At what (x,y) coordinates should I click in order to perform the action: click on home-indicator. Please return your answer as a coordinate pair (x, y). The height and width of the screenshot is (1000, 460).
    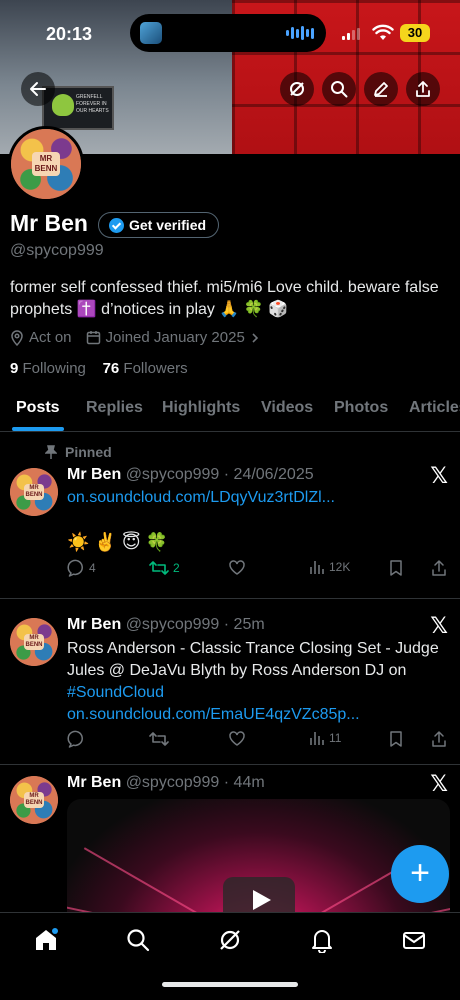
    Looking at the image, I should click on (230, 984).